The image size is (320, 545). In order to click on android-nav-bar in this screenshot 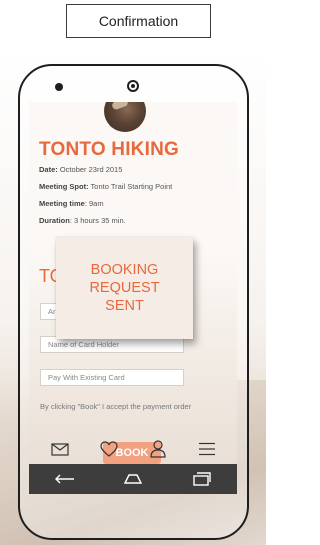, I will do `click(133, 479)`.